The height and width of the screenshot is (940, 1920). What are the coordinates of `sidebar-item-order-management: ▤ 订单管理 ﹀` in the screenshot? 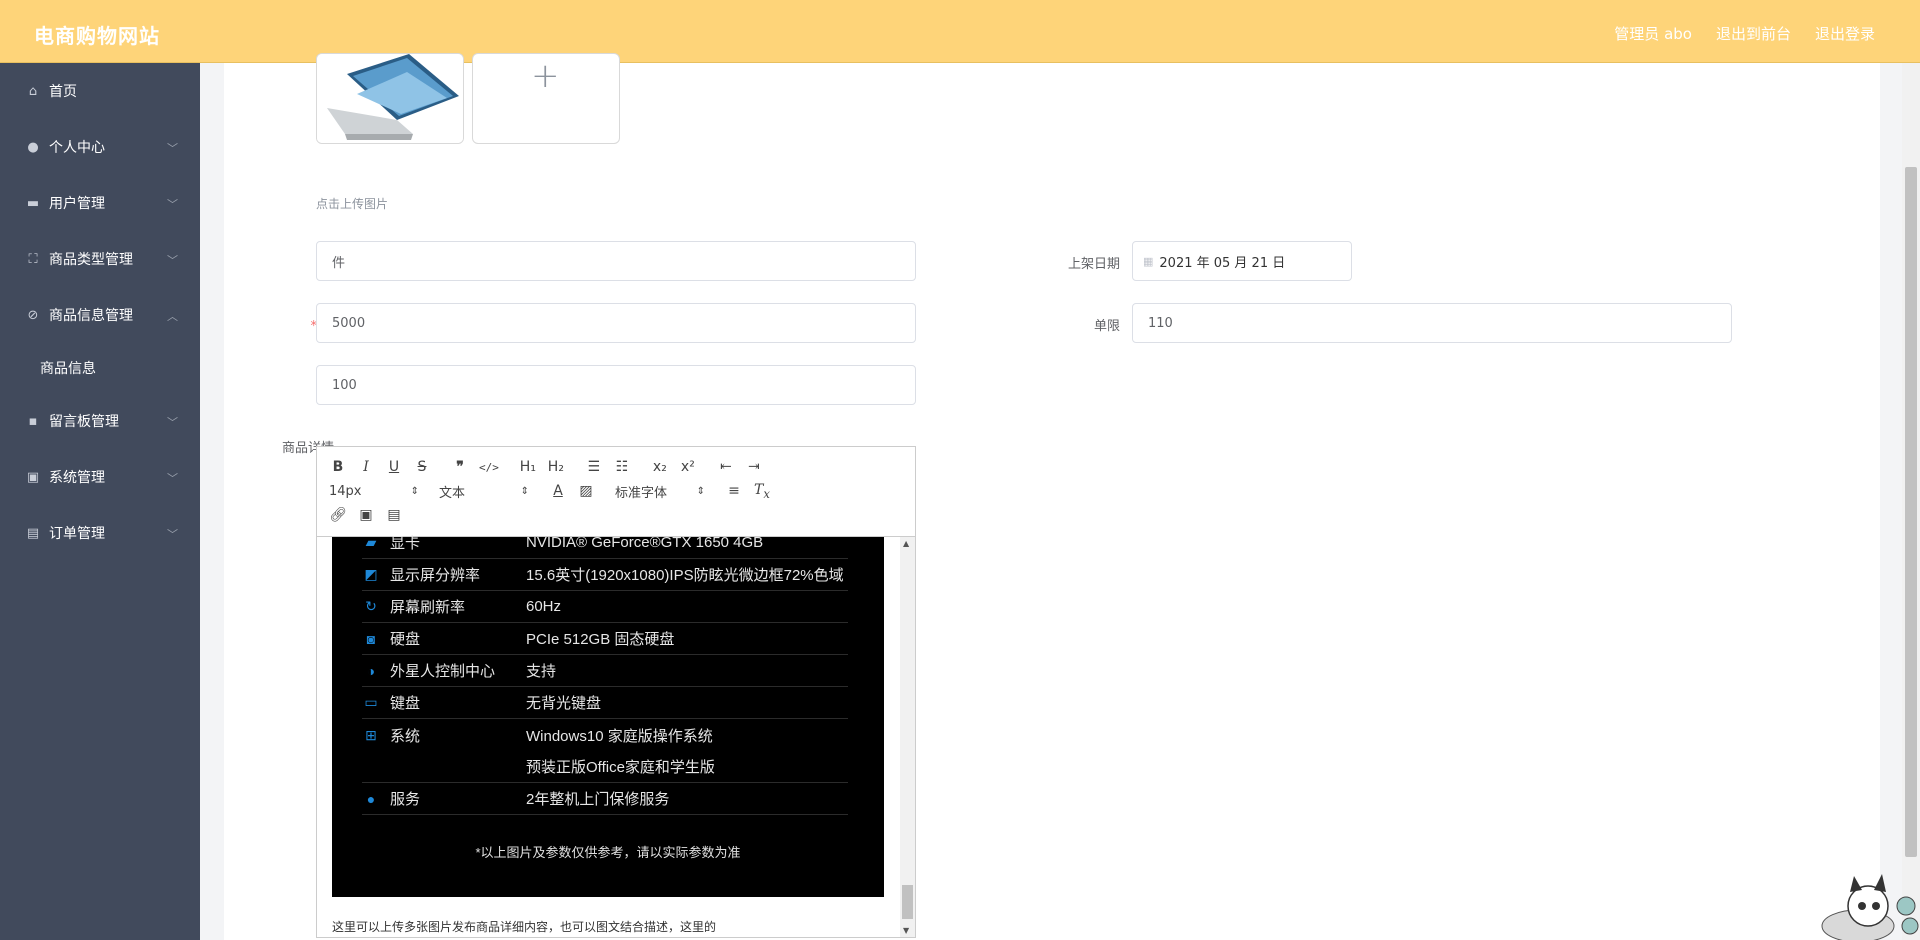 It's located at (100, 533).